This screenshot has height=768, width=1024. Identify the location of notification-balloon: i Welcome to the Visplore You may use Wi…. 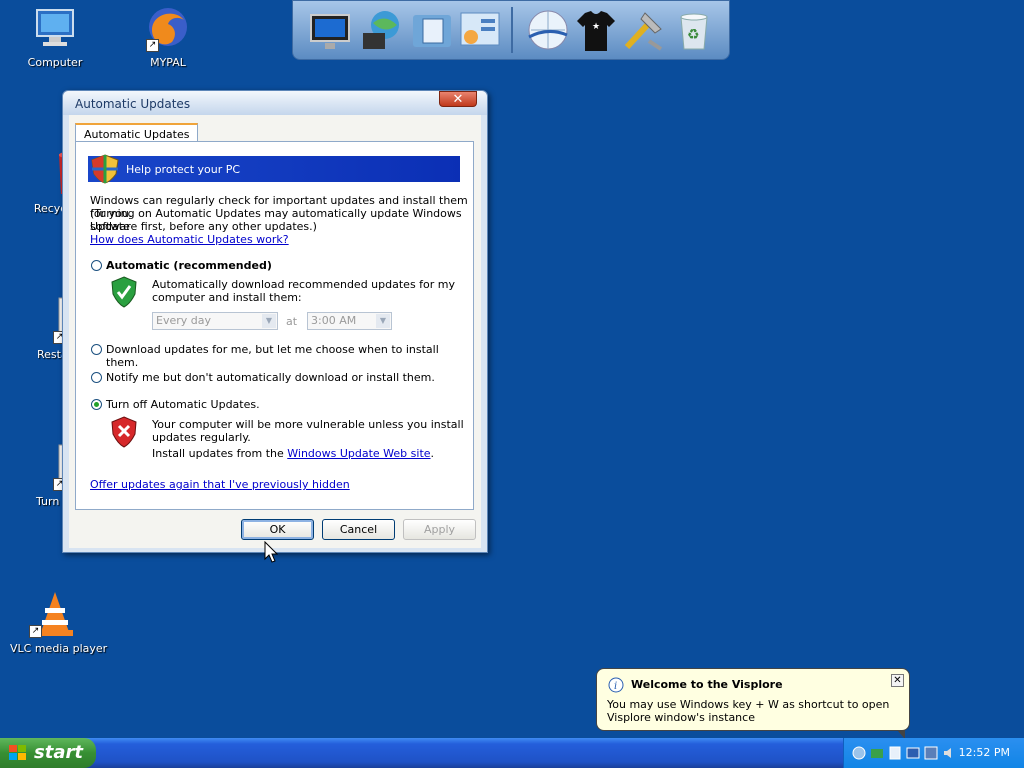
(753, 703).